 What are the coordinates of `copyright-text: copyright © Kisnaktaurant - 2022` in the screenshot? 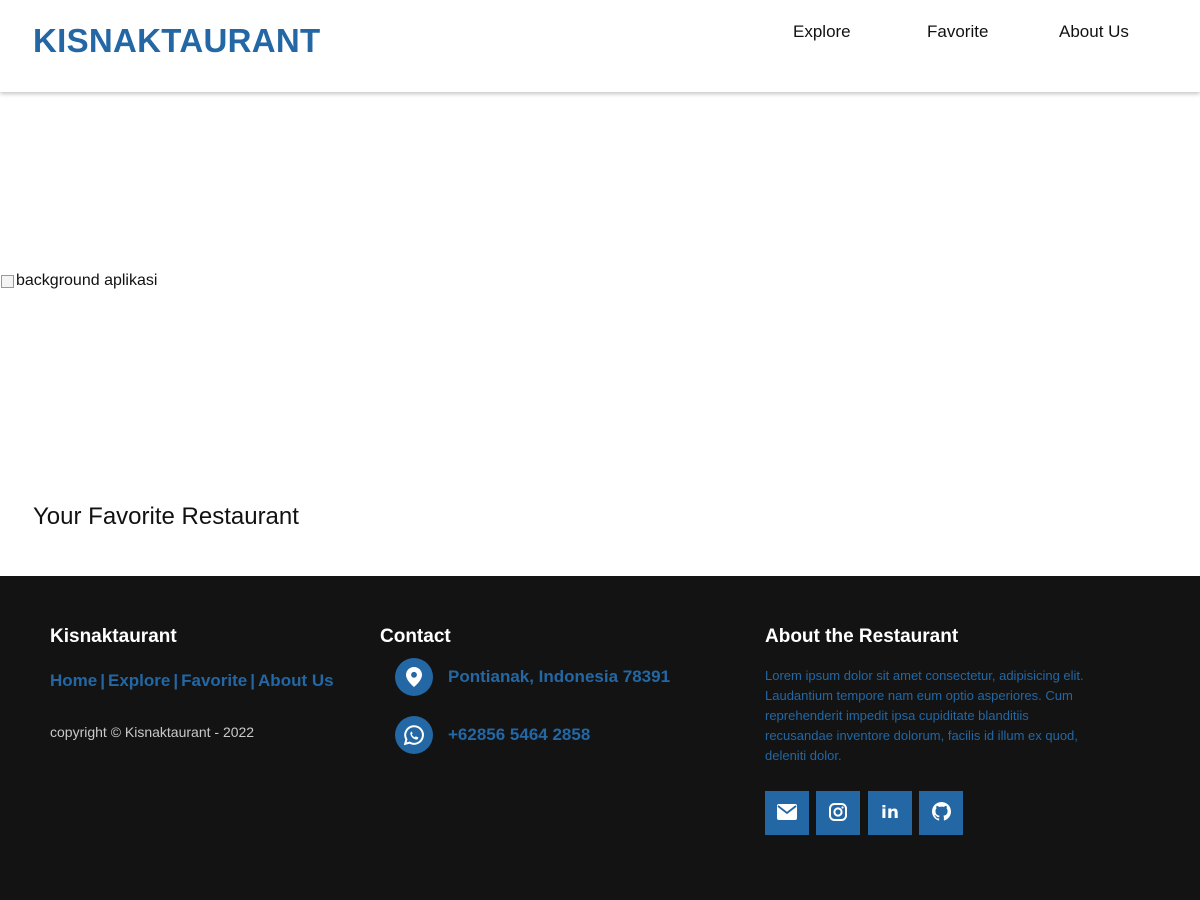 It's located at (152, 732).